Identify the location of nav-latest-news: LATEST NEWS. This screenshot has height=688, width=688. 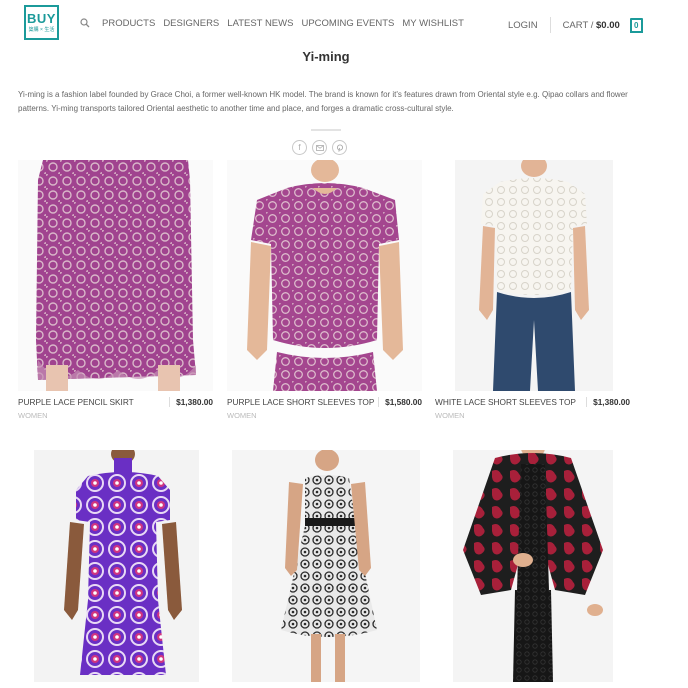
(260, 23).